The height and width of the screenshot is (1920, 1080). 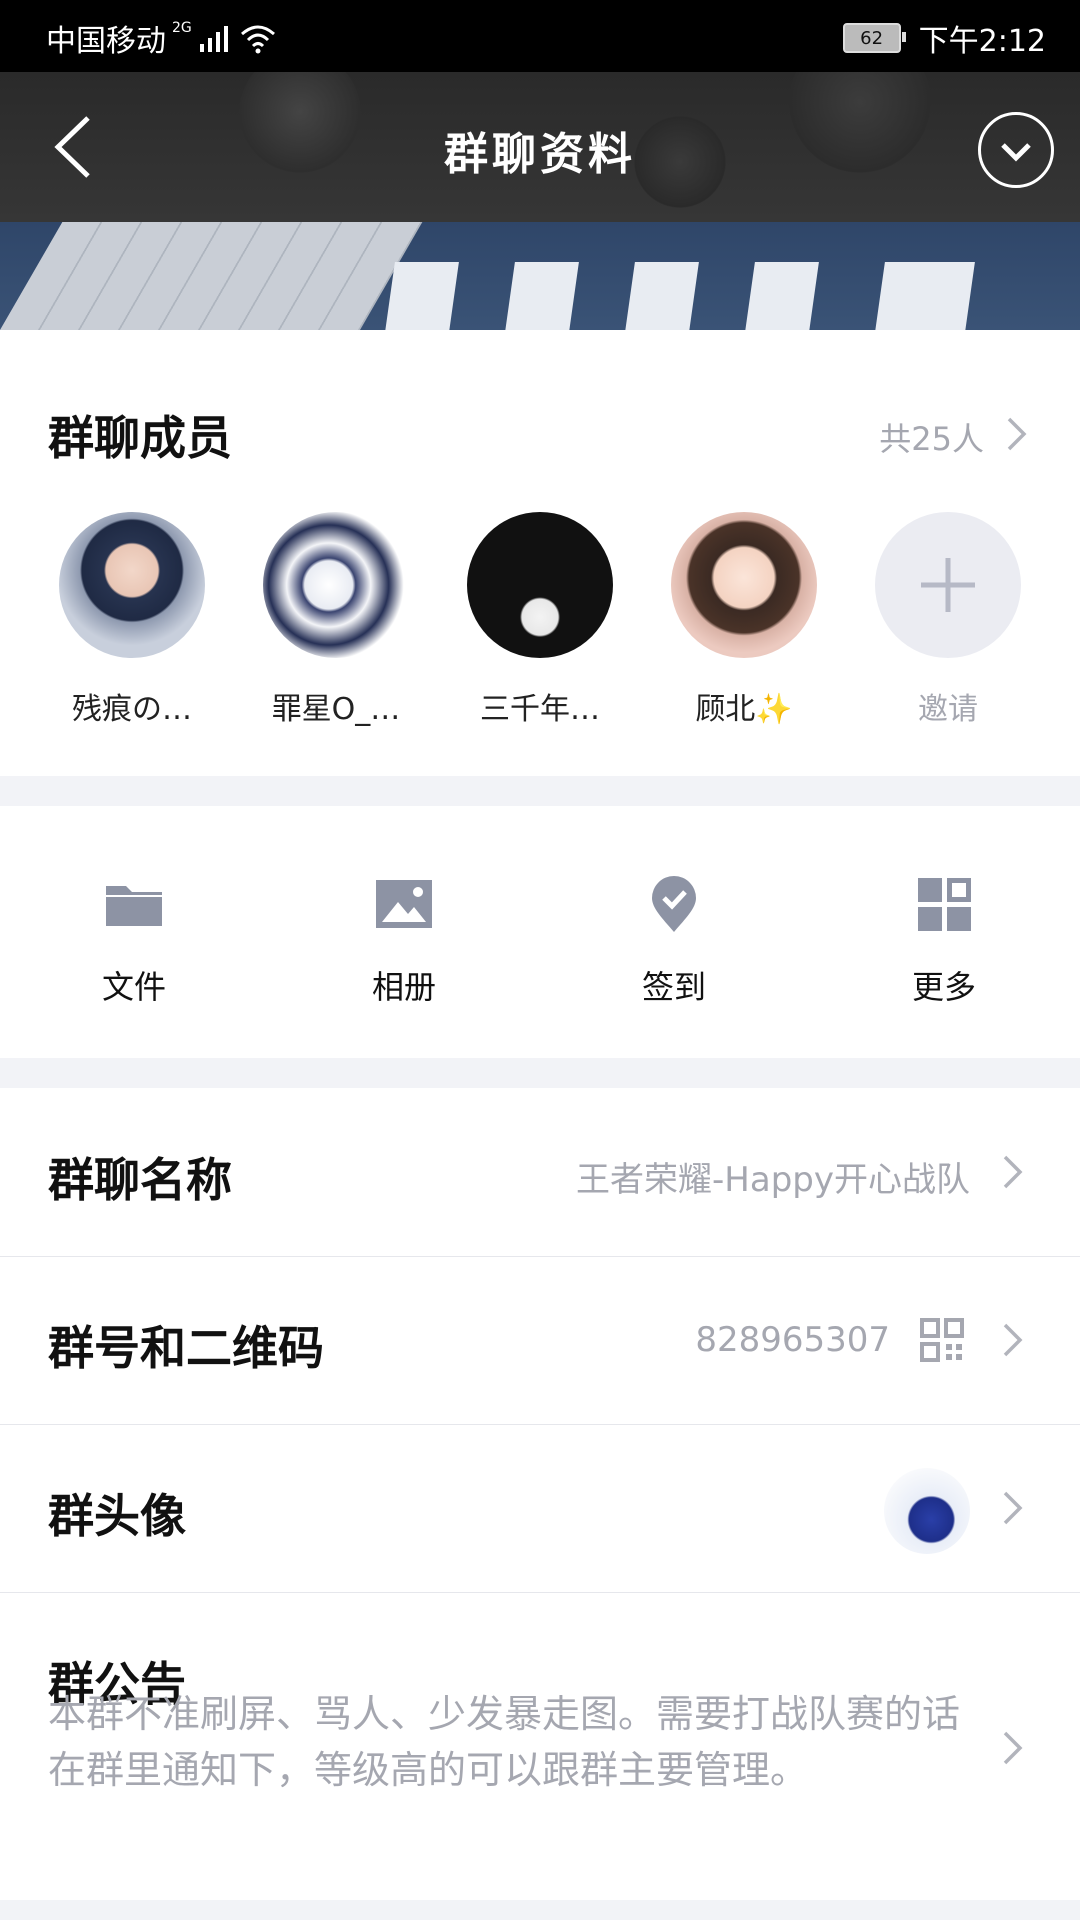 What do you see at coordinates (404, 941) in the screenshot?
I see `album-button: 相册` at bounding box center [404, 941].